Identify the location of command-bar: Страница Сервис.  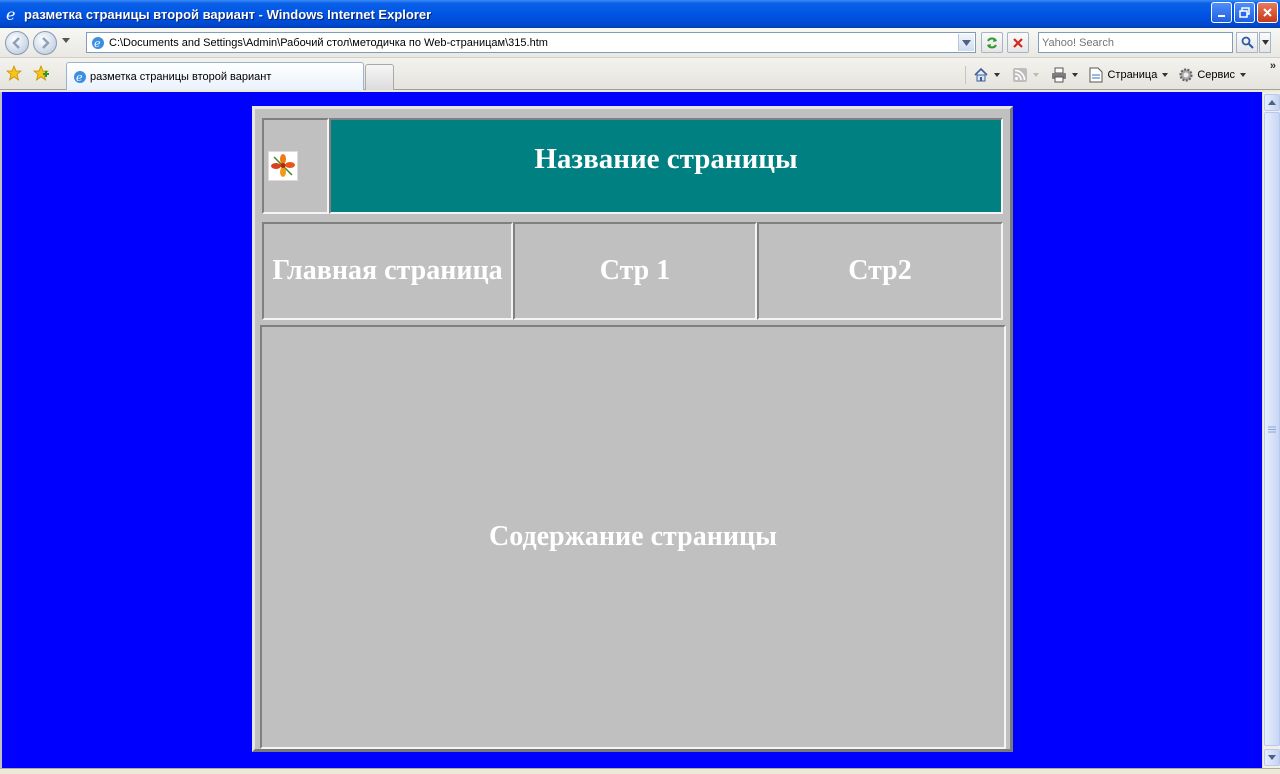
(1117, 75).